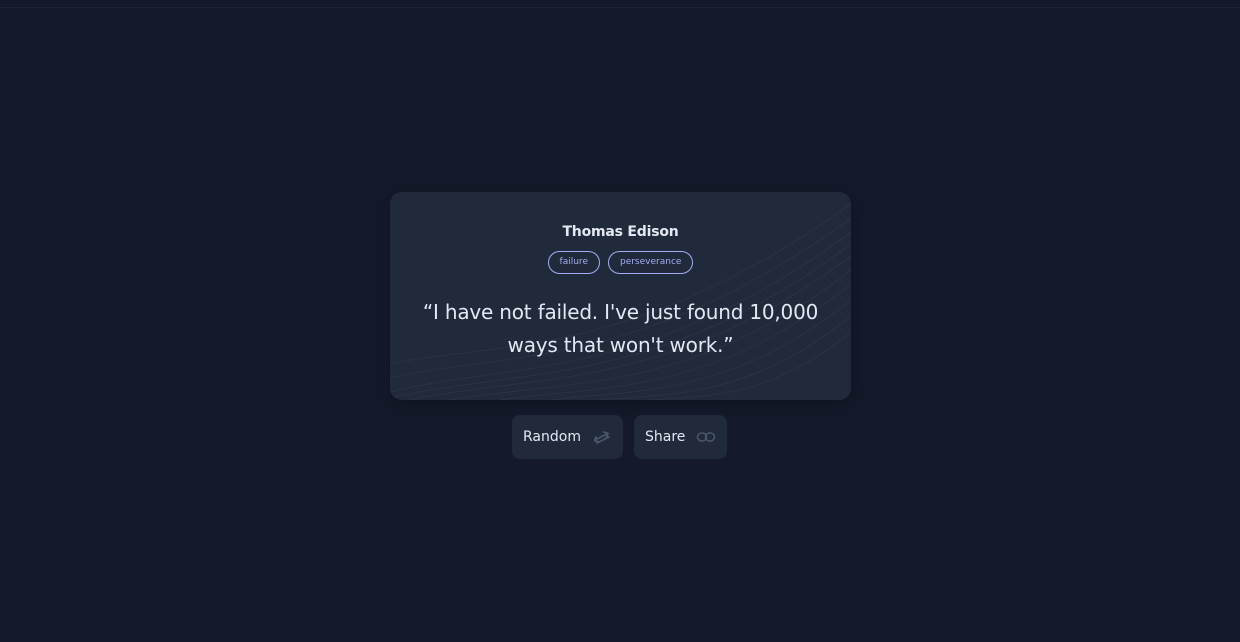 Image resolution: width=1240 pixels, height=642 pixels. Describe the element at coordinates (573, 262) in the screenshot. I see `tag-failure: failure` at that location.